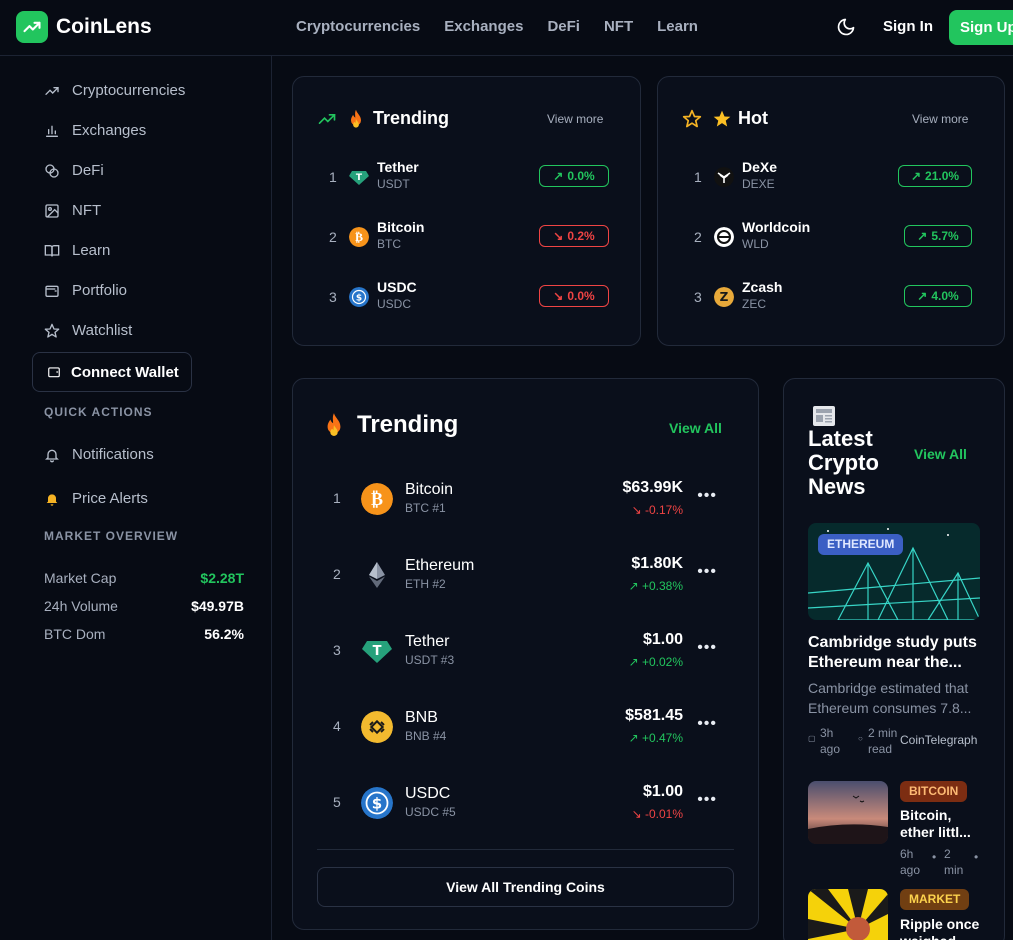 The width and height of the screenshot is (1013, 940). Describe the element at coordinates (52, 330) in the screenshot. I see `star-icon` at that location.